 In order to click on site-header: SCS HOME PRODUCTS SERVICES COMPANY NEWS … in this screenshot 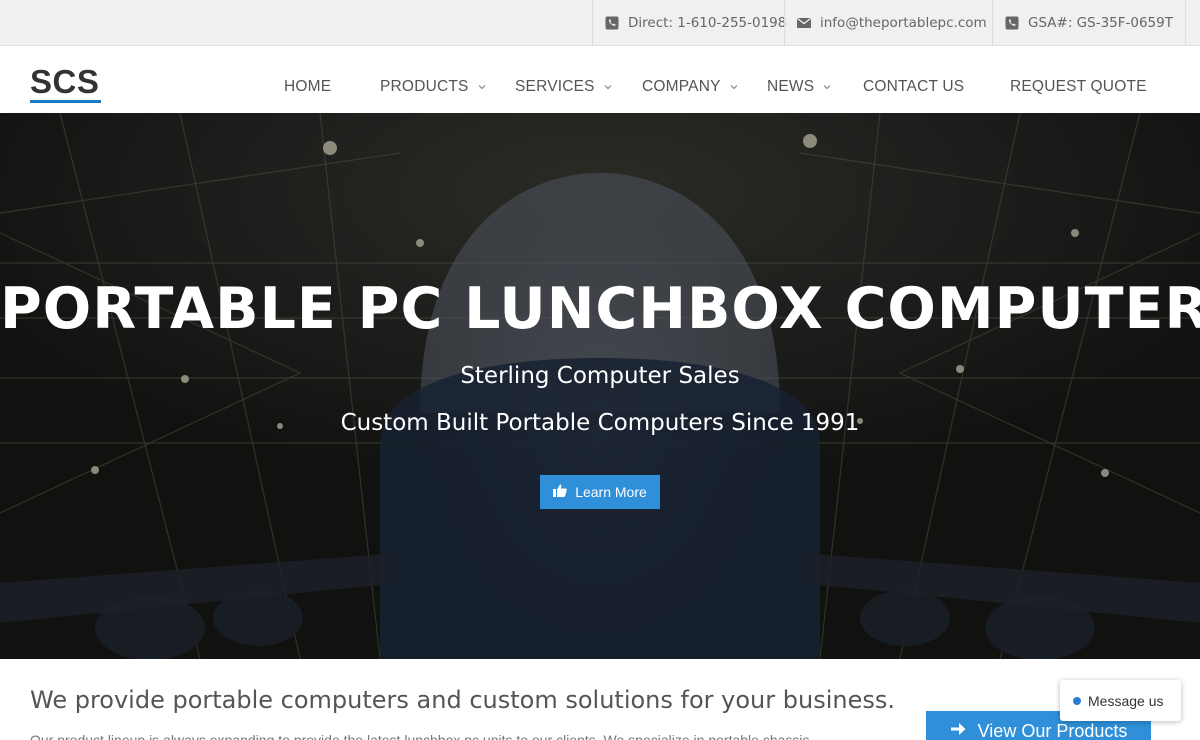, I will do `click(600, 80)`.